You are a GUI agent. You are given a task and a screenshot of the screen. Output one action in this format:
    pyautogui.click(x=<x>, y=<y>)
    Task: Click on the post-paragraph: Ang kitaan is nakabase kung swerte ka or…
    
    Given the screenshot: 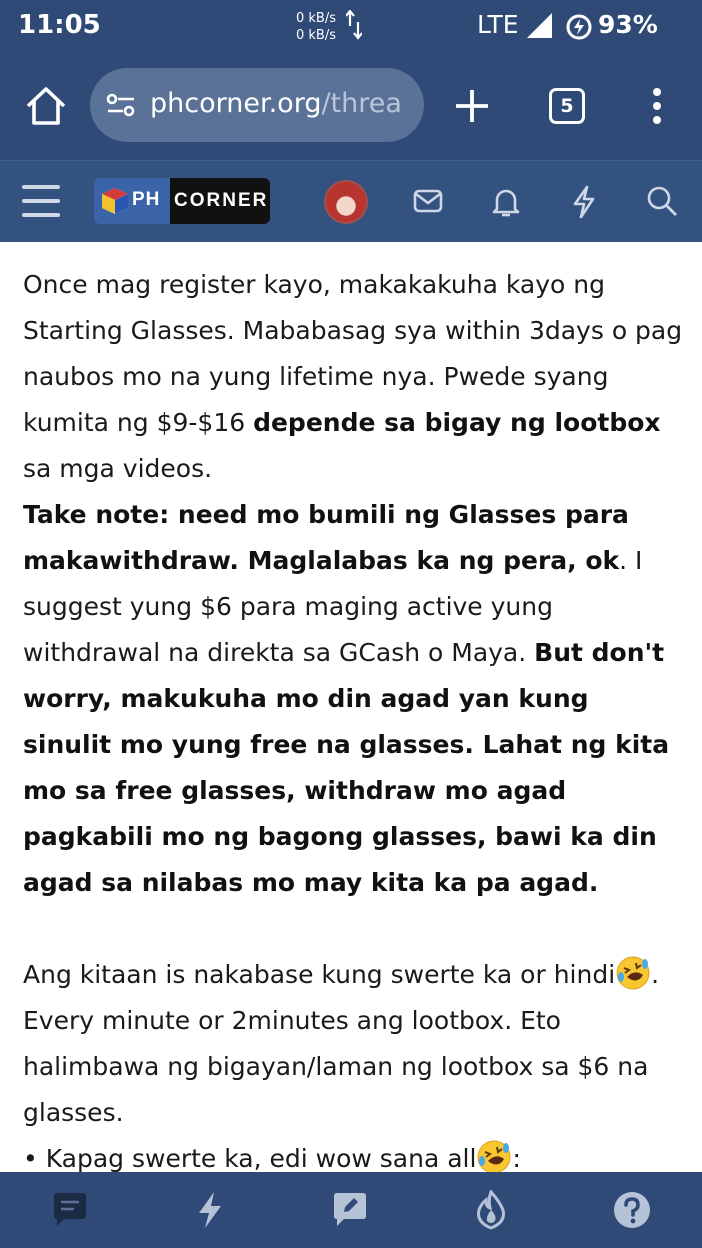 What is the action you would take?
    pyautogui.click(x=353, y=1044)
    